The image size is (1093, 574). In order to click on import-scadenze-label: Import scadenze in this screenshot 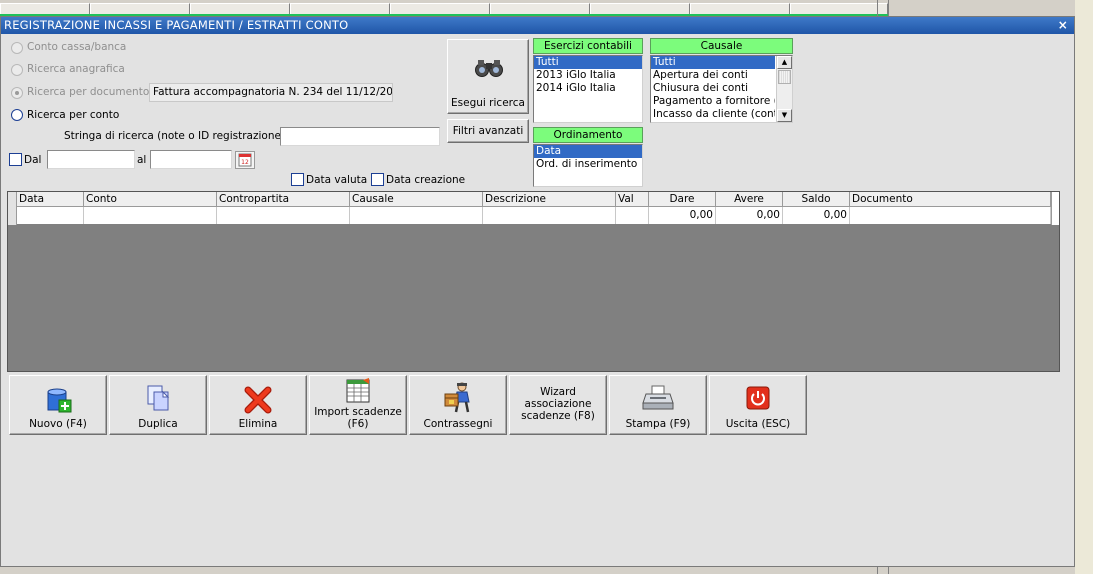, I will do `click(358, 412)`.